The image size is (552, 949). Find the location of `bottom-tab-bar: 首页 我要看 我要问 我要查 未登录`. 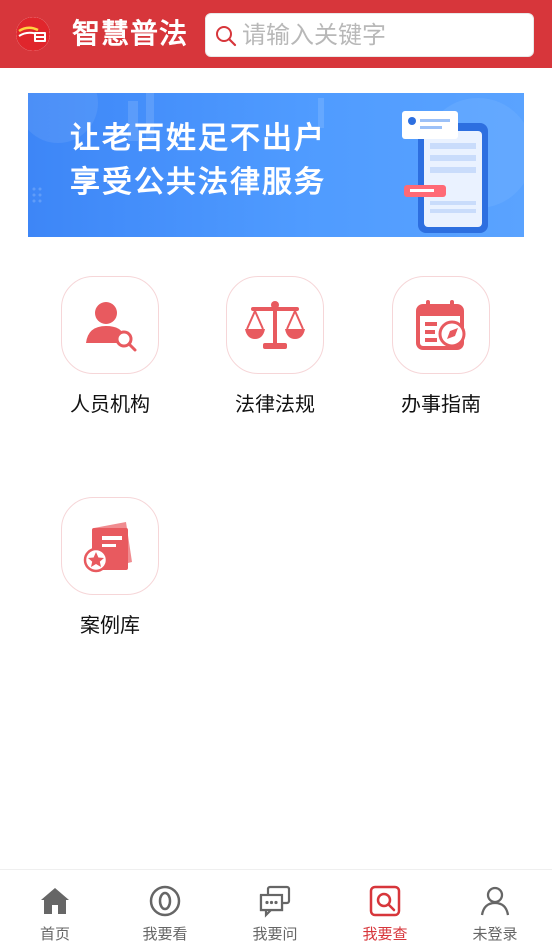

bottom-tab-bar: 首页 我要看 我要问 我要查 未登录 is located at coordinates (276, 909).